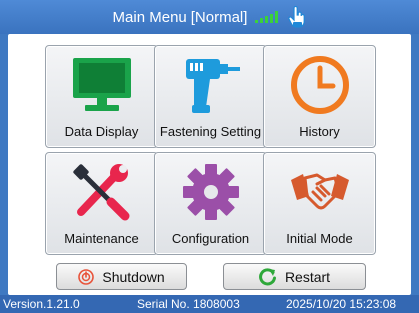 This screenshot has width=419, height=313. What do you see at coordinates (210, 131) in the screenshot?
I see `fastening-setting-label: Fastening Setting` at bounding box center [210, 131].